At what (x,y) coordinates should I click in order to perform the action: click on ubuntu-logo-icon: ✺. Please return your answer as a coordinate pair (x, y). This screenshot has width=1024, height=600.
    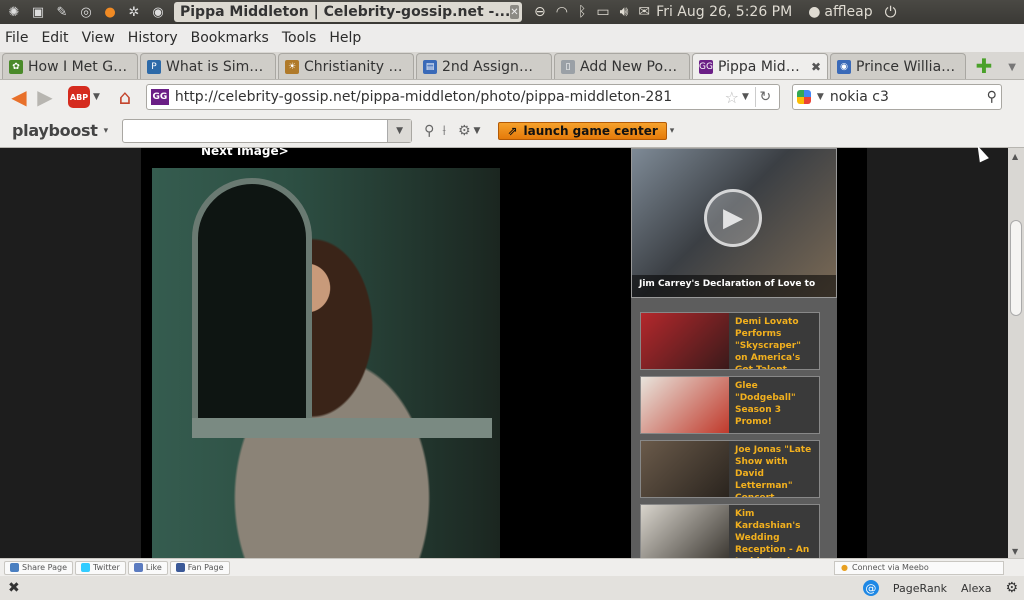
    Looking at the image, I should click on (14, 12).